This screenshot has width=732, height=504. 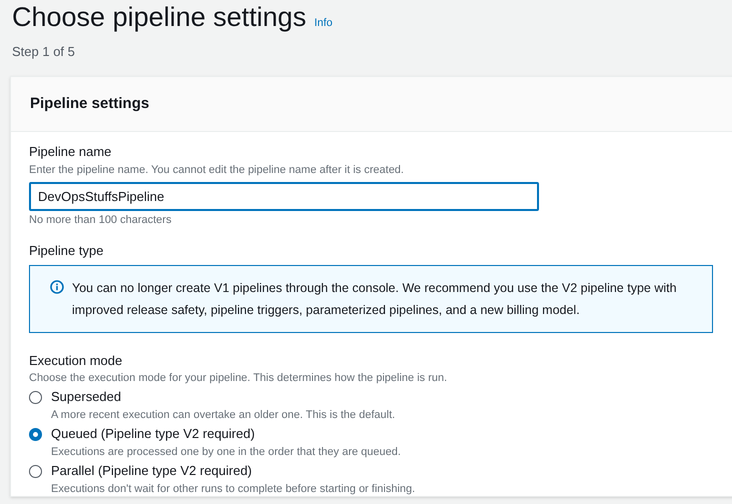 I want to click on radio-description: A more recent execution can overtake an older one. This is the default., so click(x=223, y=415).